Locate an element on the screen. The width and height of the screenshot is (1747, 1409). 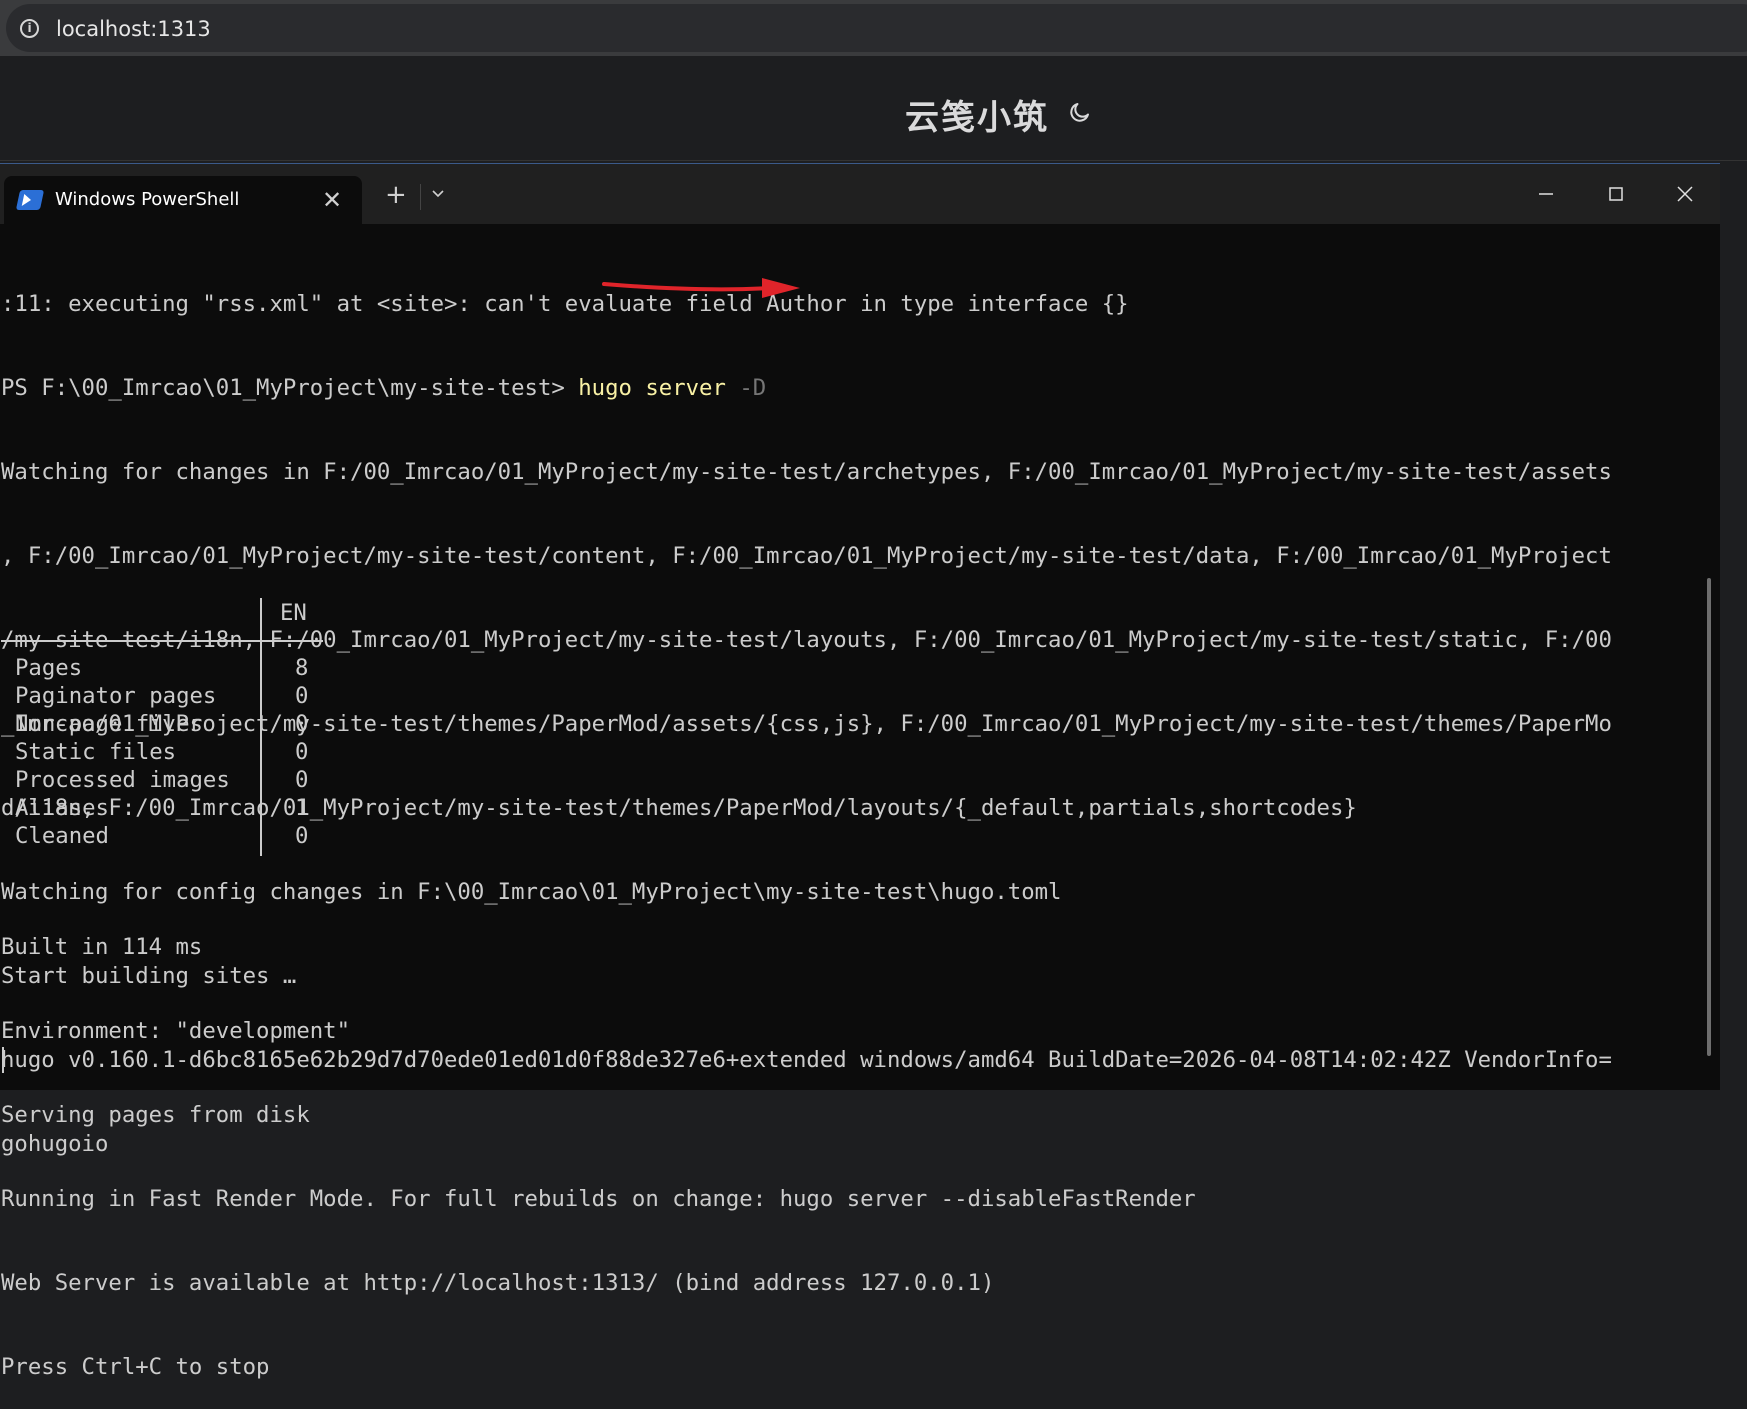
table-row-label: Processed images is located at coordinates (122, 780).